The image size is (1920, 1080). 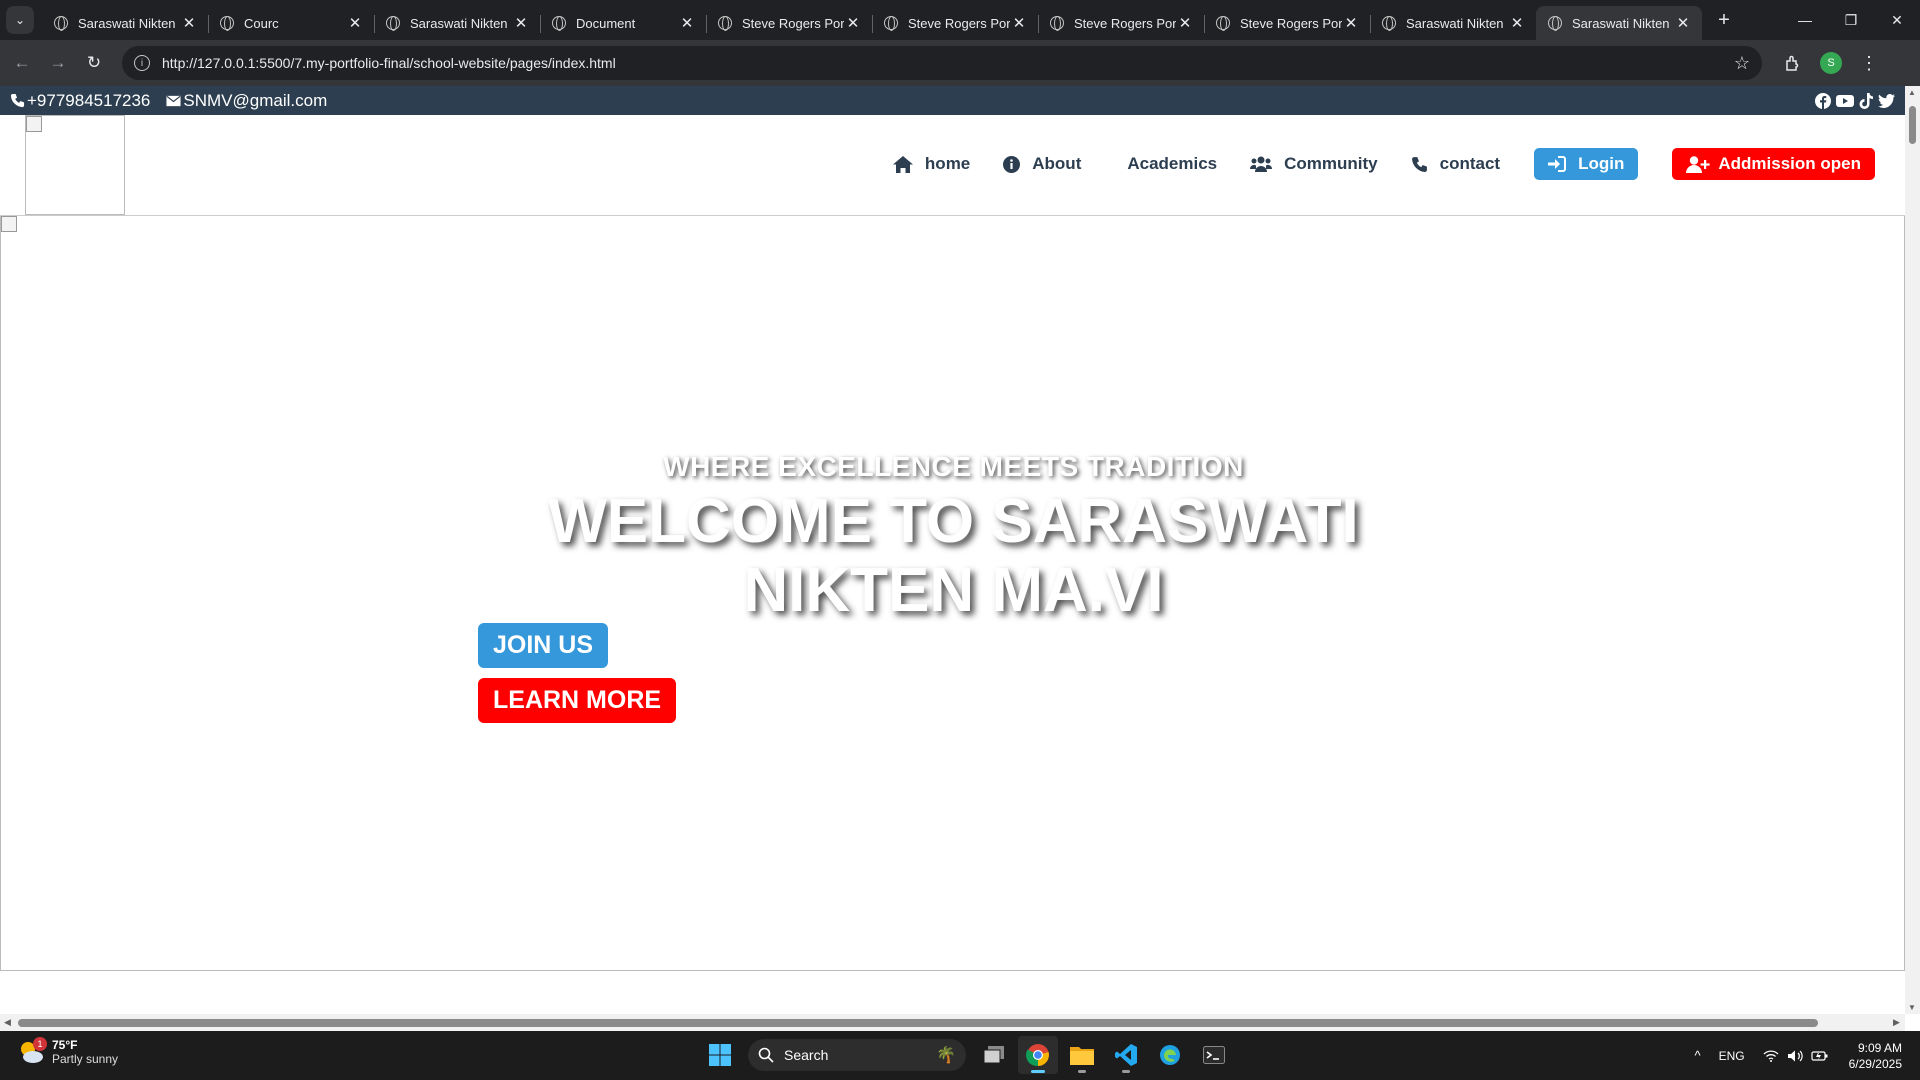 I want to click on taskbar-search: Search 🌴, so click(x=857, y=1055).